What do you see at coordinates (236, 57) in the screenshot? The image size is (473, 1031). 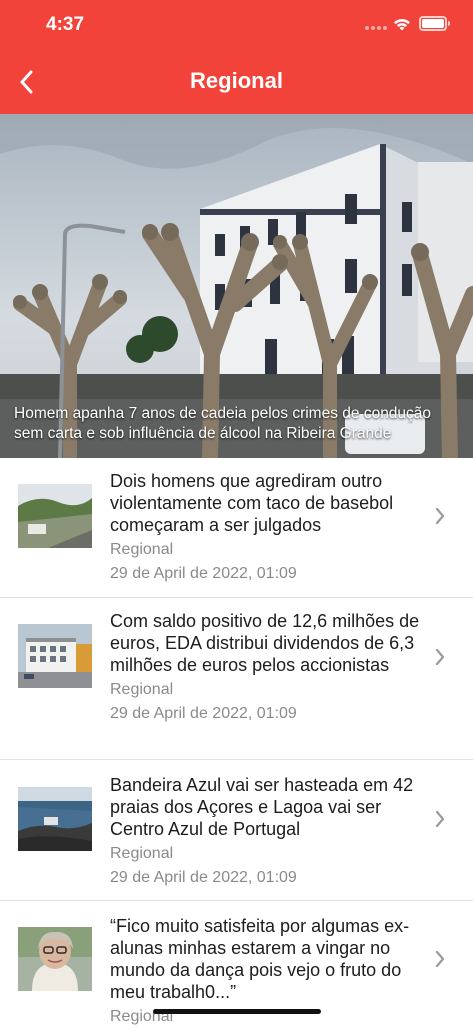 I see `app-header: 4:37 Regional` at bounding box center [236, 57].